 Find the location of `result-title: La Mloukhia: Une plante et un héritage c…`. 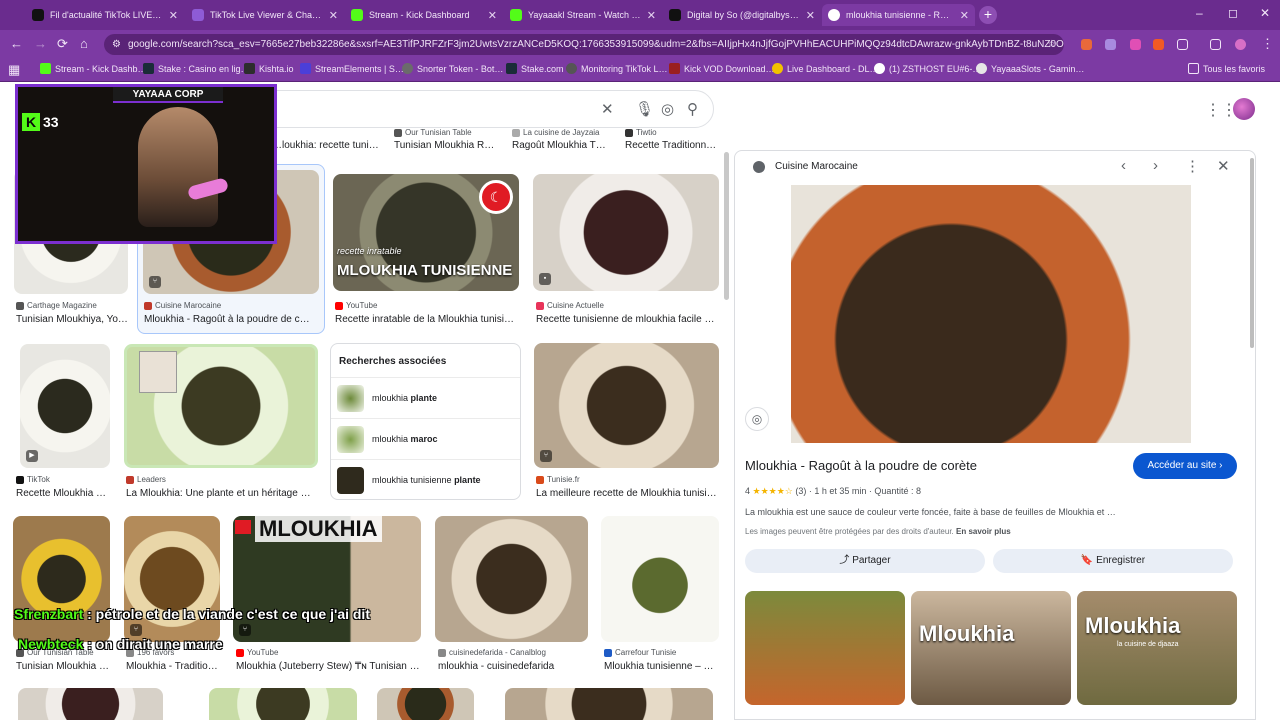

result-title: La Mloukhia: Une plante et un héritage c… is located at coordinates (220, 493).